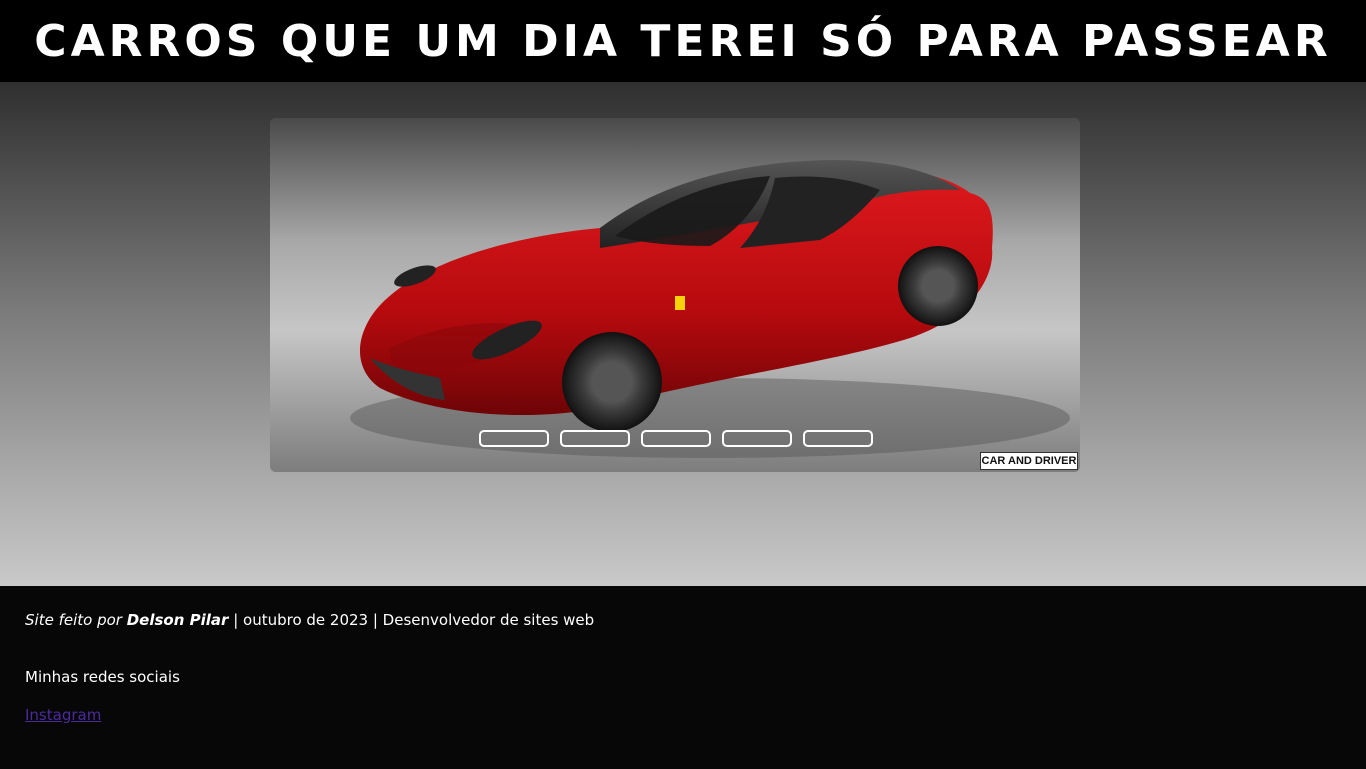 The height and width of the screenshot is (769, 1366). Describe the element at coordinates (73, 620) in the screenshot. I see `credit-prefix: Site feito por` at that location.